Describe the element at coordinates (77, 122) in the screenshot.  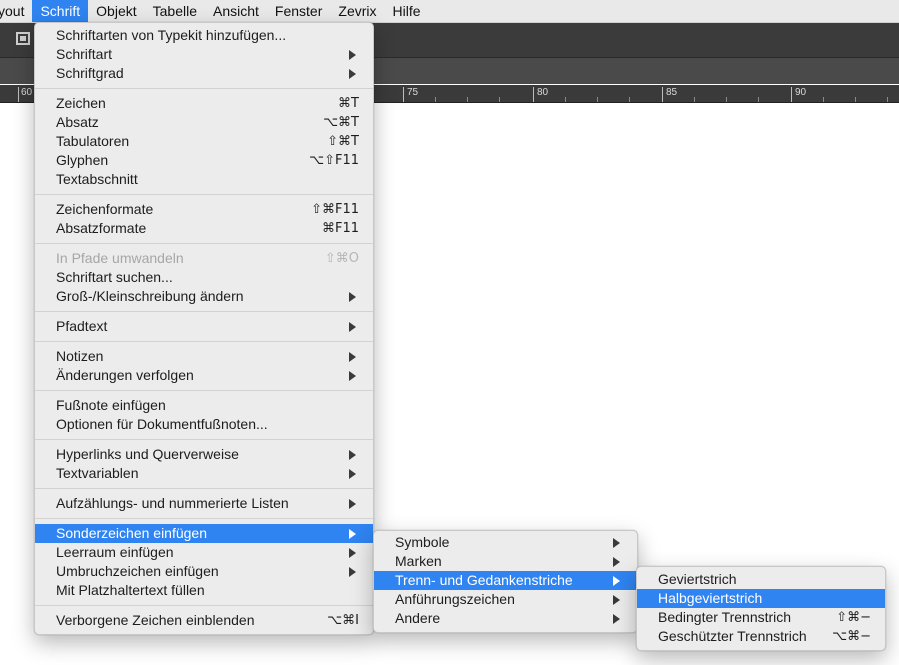
I see `menu-item-label: Absatz` at that location.